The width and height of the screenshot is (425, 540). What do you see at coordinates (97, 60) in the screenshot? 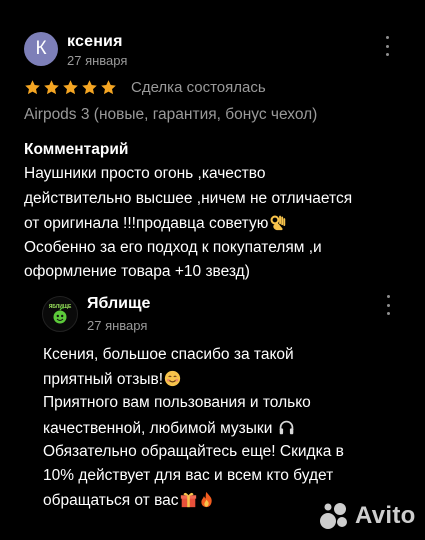
I see `review-date: 27 января` at bounding box center [97, 60].